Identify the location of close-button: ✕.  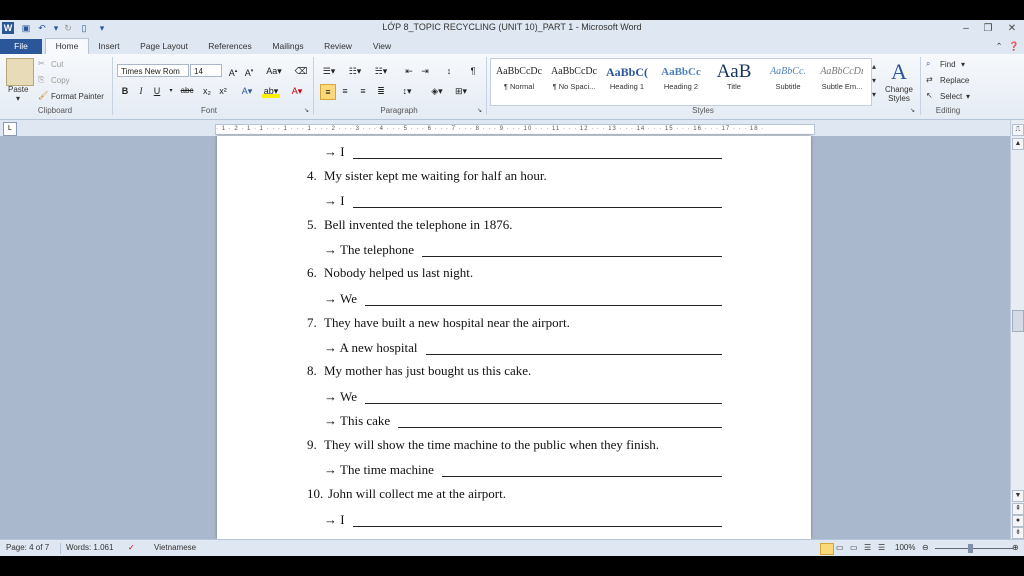
(1012, 28).